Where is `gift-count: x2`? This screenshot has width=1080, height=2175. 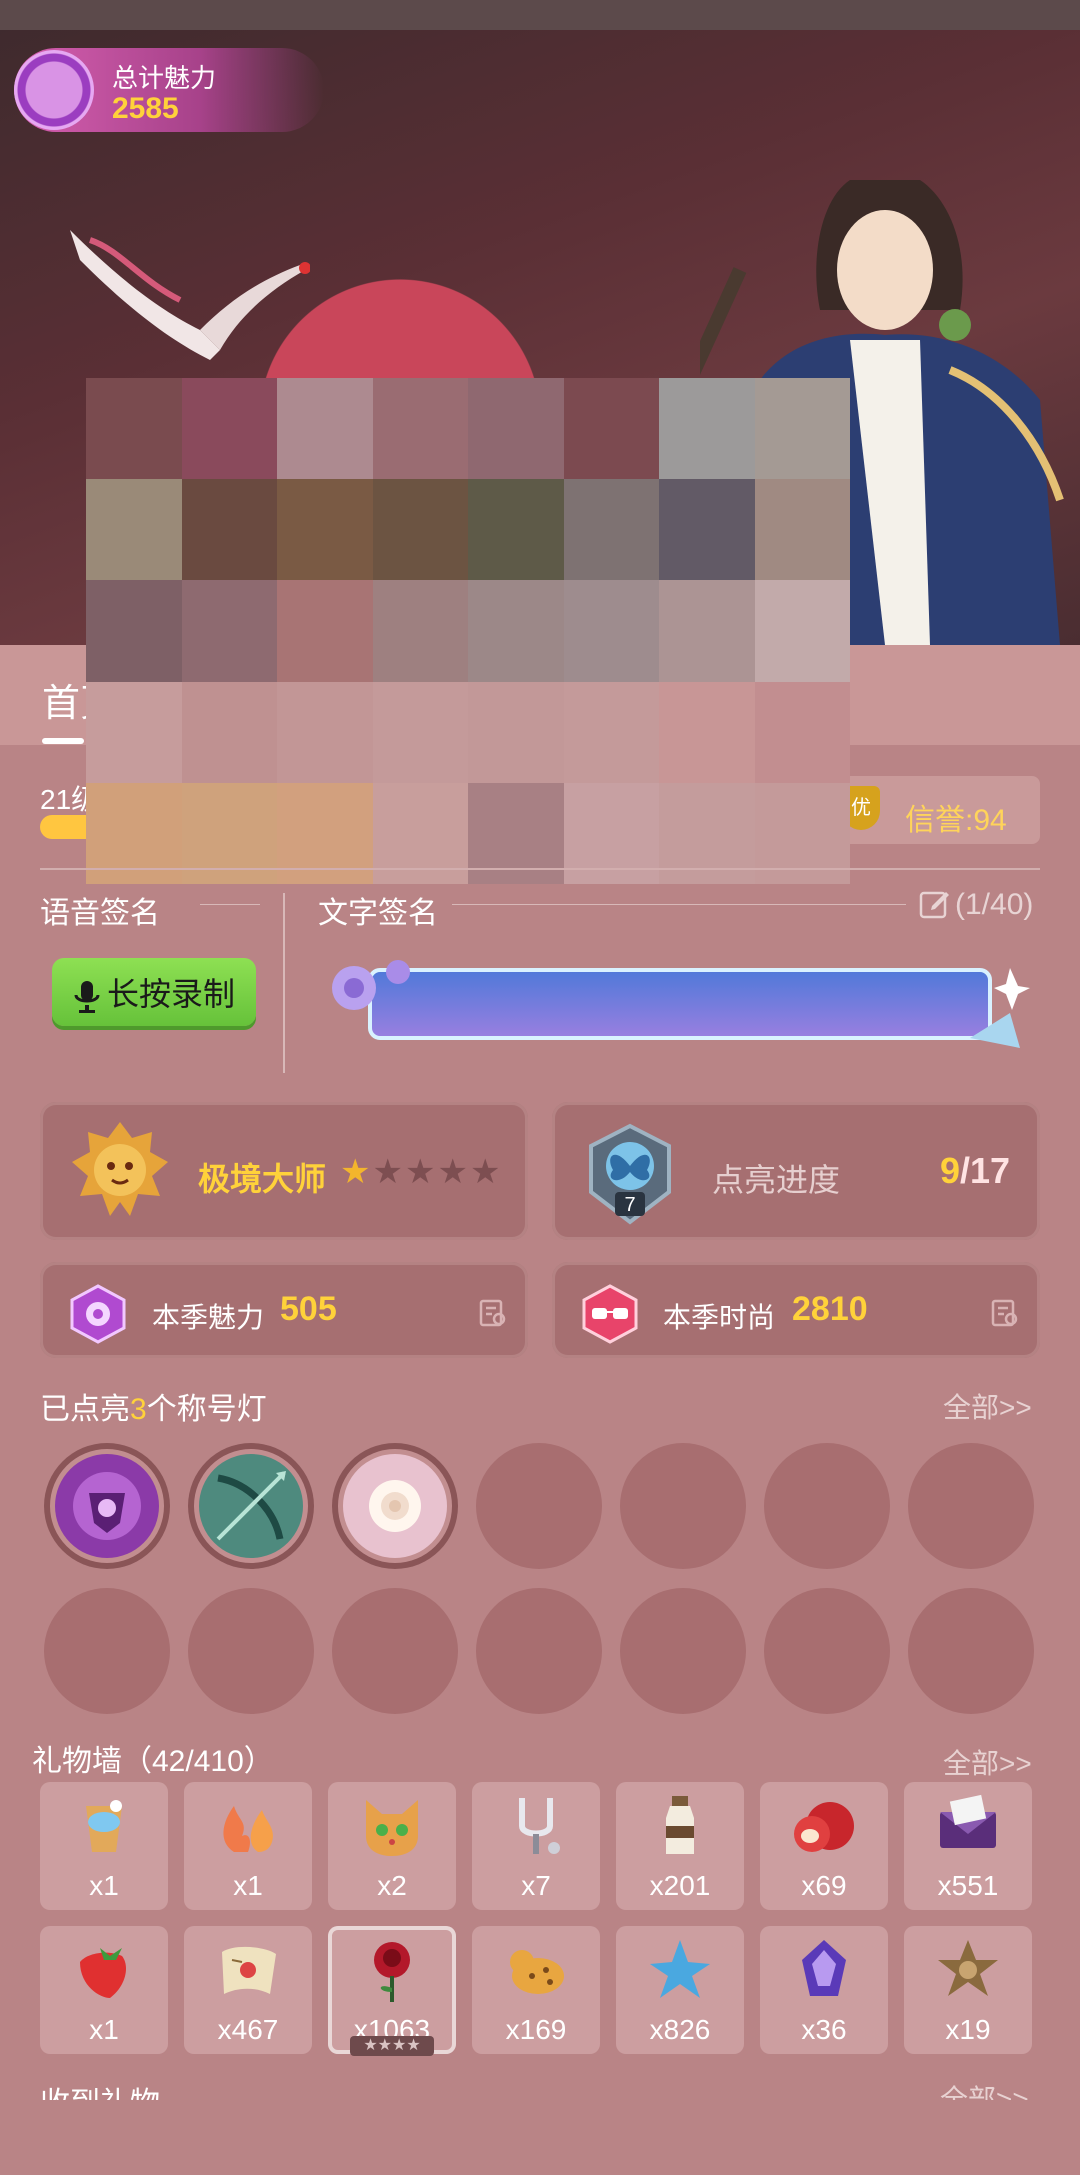 gift-count: x2 is located at coordinates (392, 1885).